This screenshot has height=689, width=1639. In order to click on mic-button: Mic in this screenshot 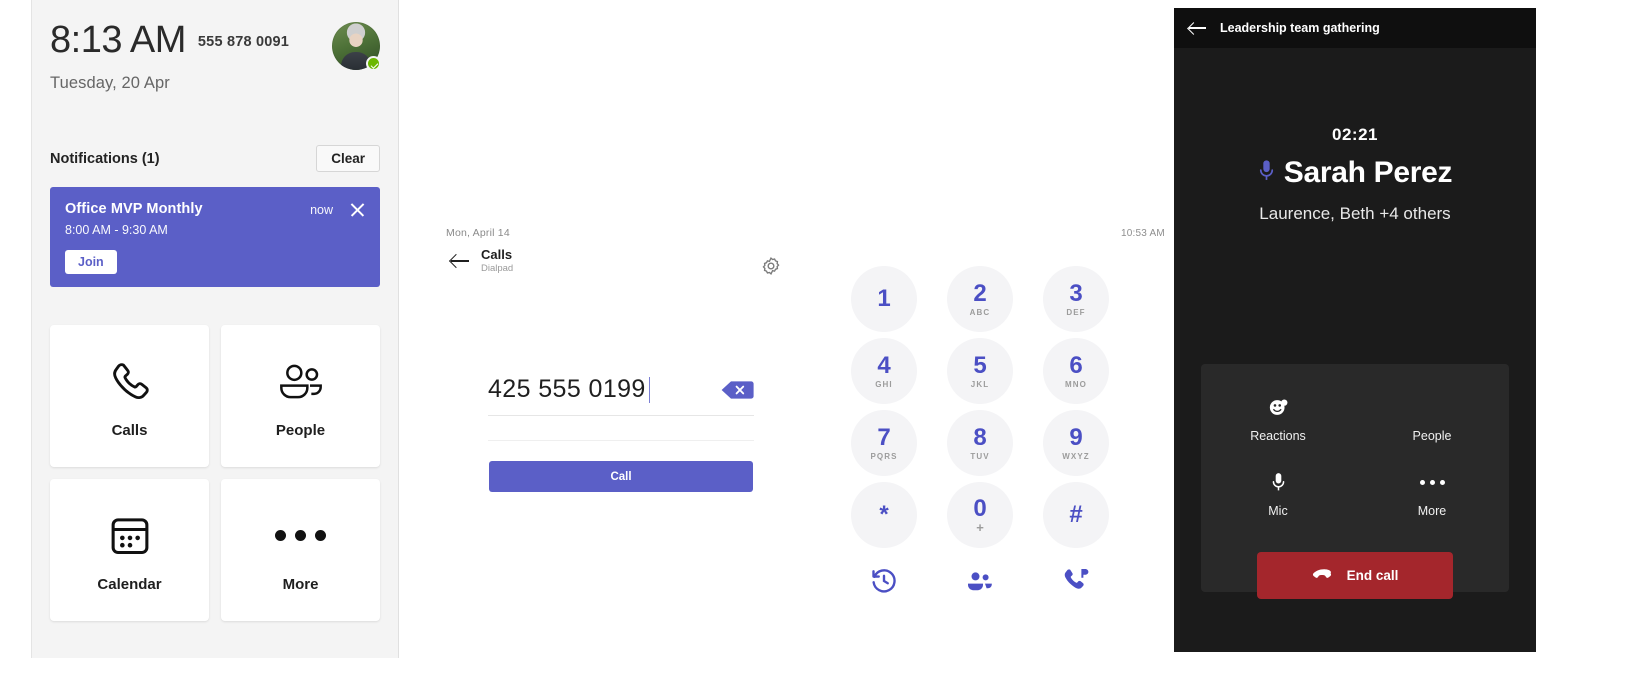, I will do `click(1278, 493)`.